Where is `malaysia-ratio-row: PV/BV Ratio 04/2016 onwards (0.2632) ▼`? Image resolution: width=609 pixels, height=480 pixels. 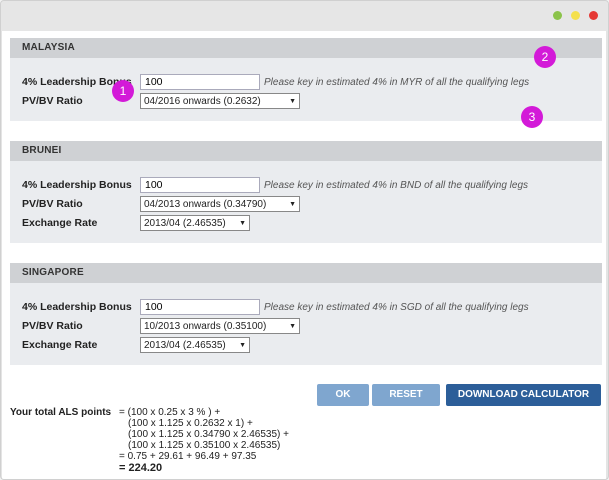 malaysia-ratio-row: PV/BV Ratio 04/2016 onwards (0.2632) ▼ is located at coordinates (161, 101).